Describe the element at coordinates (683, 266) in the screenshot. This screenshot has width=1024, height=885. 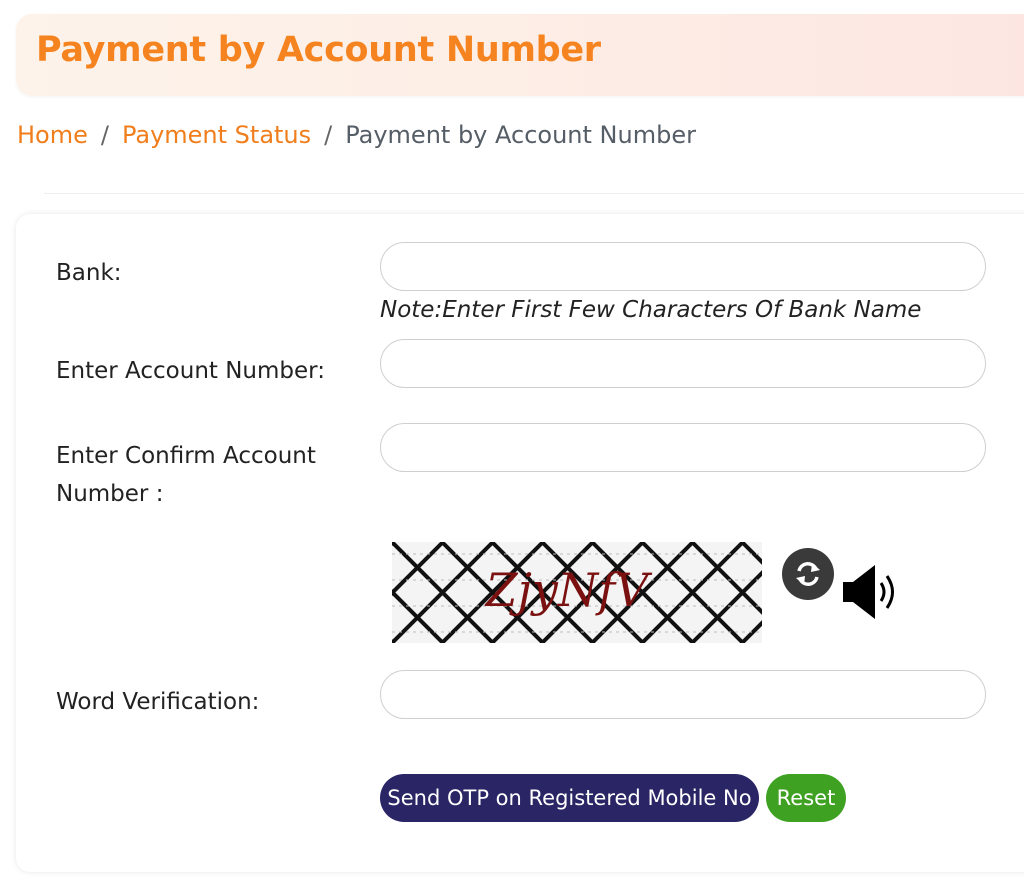
I see `bank-input` at that location.